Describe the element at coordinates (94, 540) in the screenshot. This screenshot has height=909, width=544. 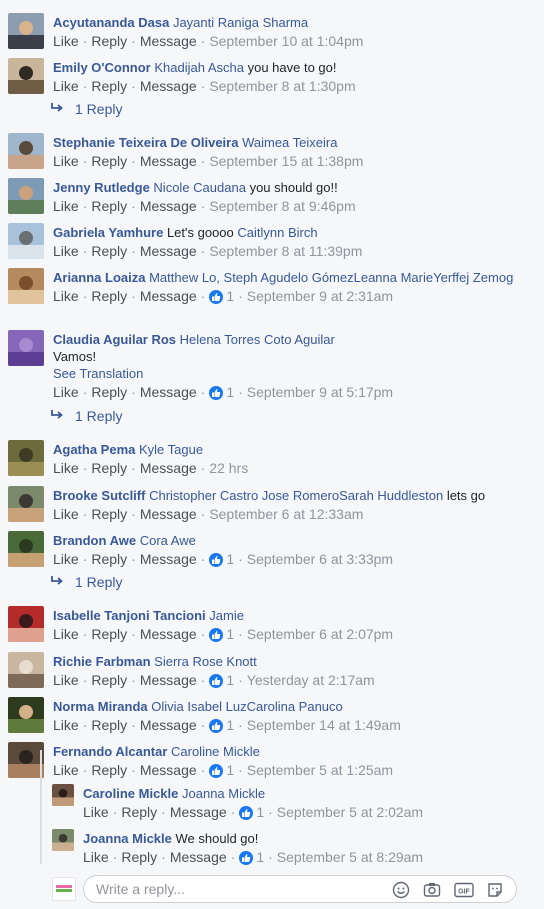
I see `commenter-name: Brandon Awe` at that location.